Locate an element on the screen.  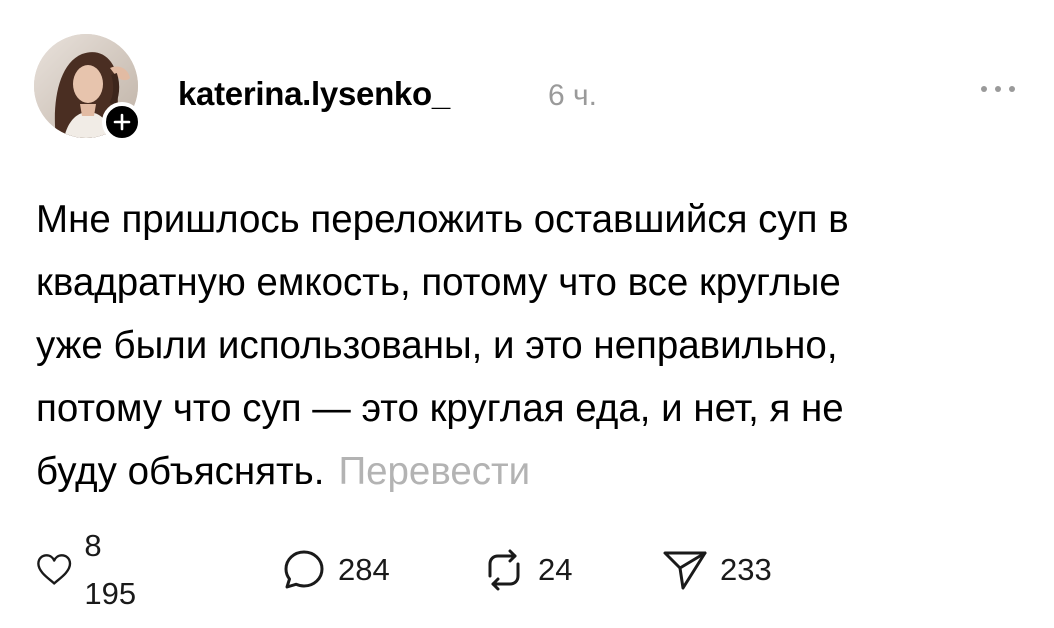
more-options-button is located at coordinates (998, 89).